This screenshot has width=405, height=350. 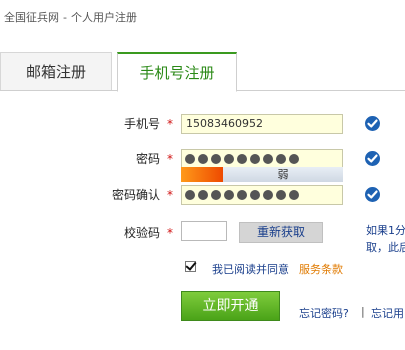 I want to click on phone-value: 15083460952, so click(x=224, y=123).